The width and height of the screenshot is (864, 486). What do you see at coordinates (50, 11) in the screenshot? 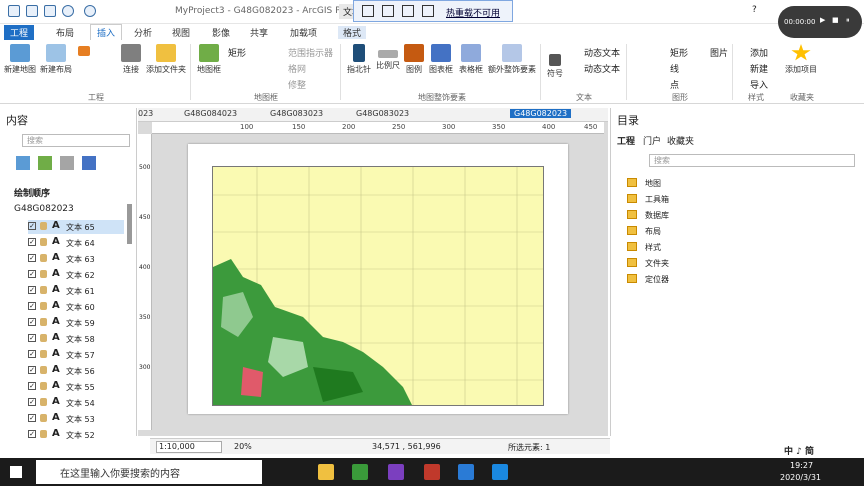
I see `save-icon` at bounding box center [50, 11].